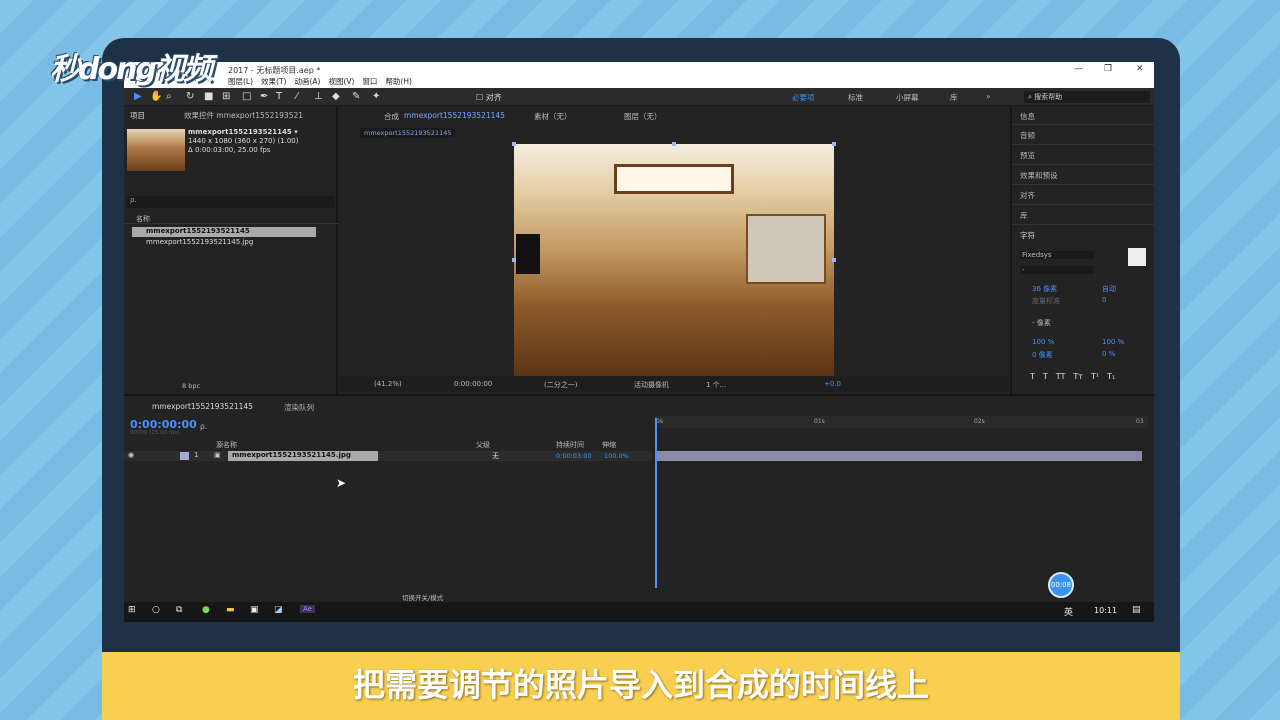 This screenshot has height=720, width=1280. Describe the element at coordinates (264, 96) in the screenshot. I see `pen-tool-icon: ✒` at that location.